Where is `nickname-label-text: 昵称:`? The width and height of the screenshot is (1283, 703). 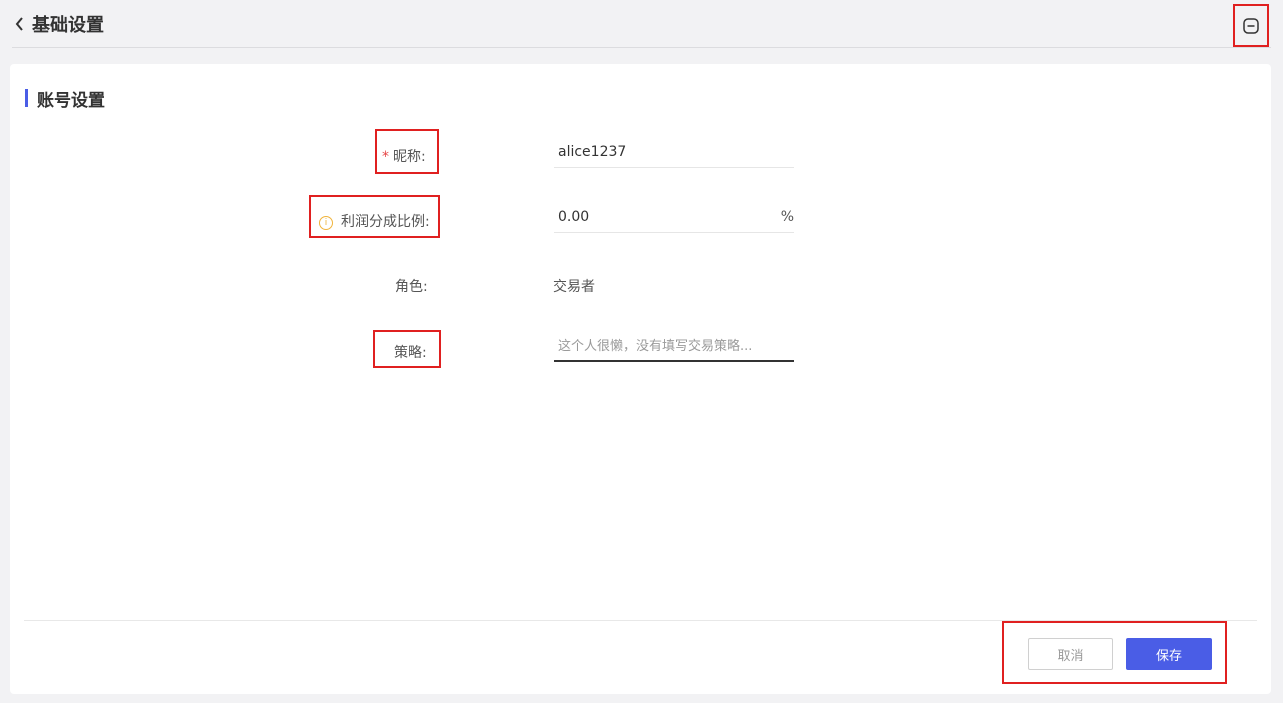 nickname-label-text: 昵称: is located at coordinates (409, 157).